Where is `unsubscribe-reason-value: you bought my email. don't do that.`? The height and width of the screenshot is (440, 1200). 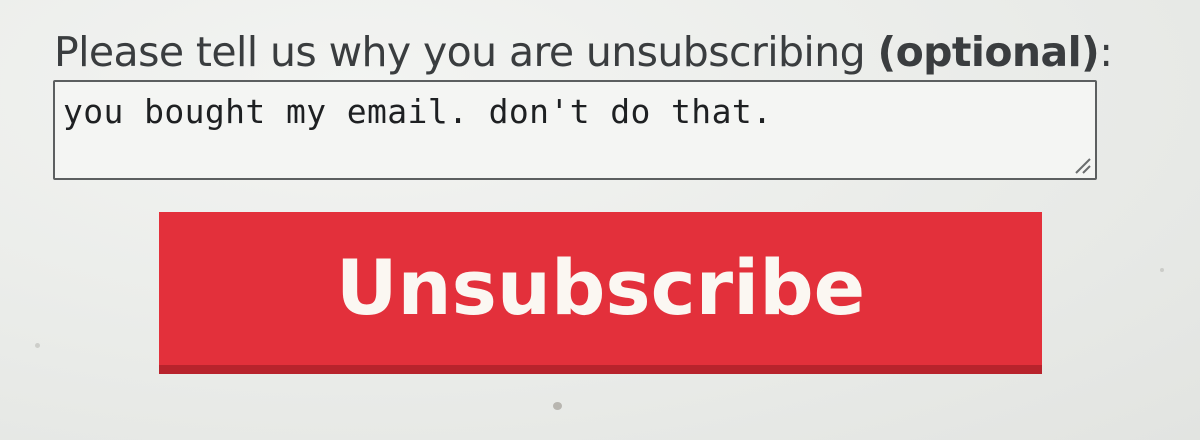 unsubscribe-reason-value: you bought my email. don't do that. is located at coordinates (418, 111).